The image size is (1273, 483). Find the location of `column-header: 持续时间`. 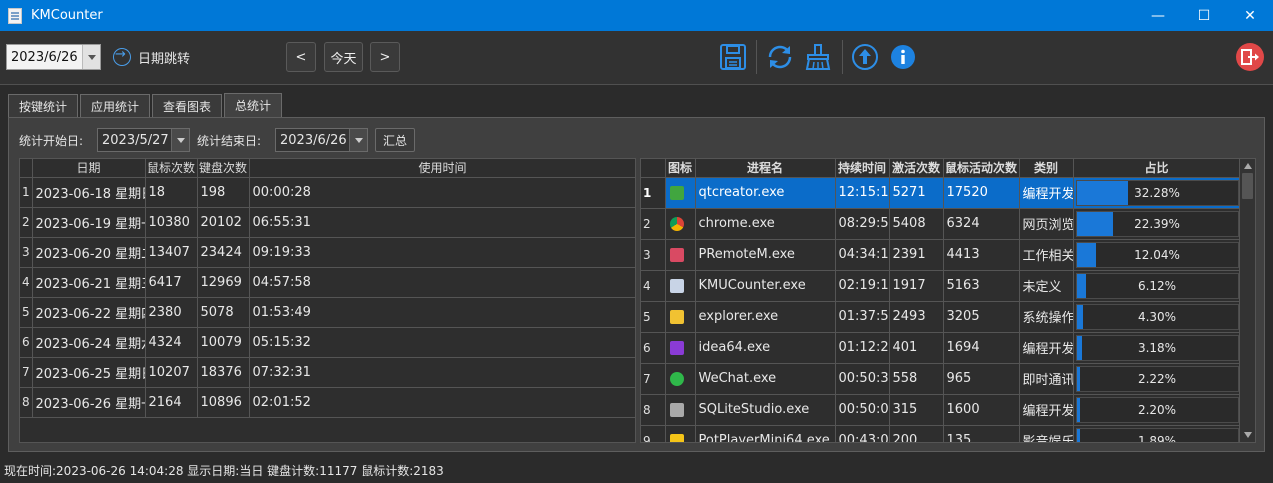

column-header: 持续时间 is located at coordinates (862, 168).